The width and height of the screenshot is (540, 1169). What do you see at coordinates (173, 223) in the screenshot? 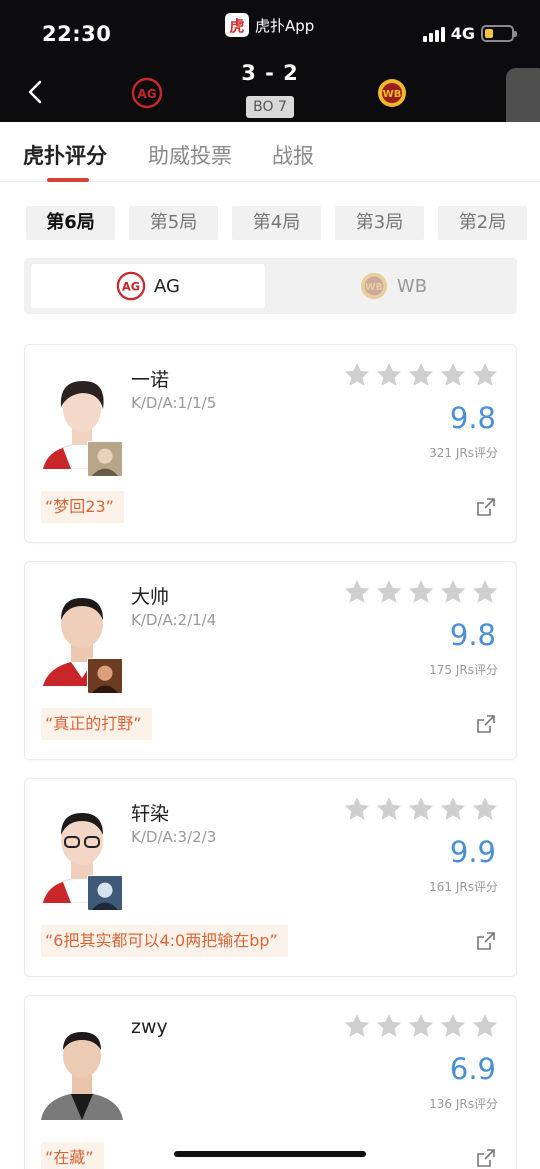
I see `game-5-button: 第5局` at bounding box center [173, 223].